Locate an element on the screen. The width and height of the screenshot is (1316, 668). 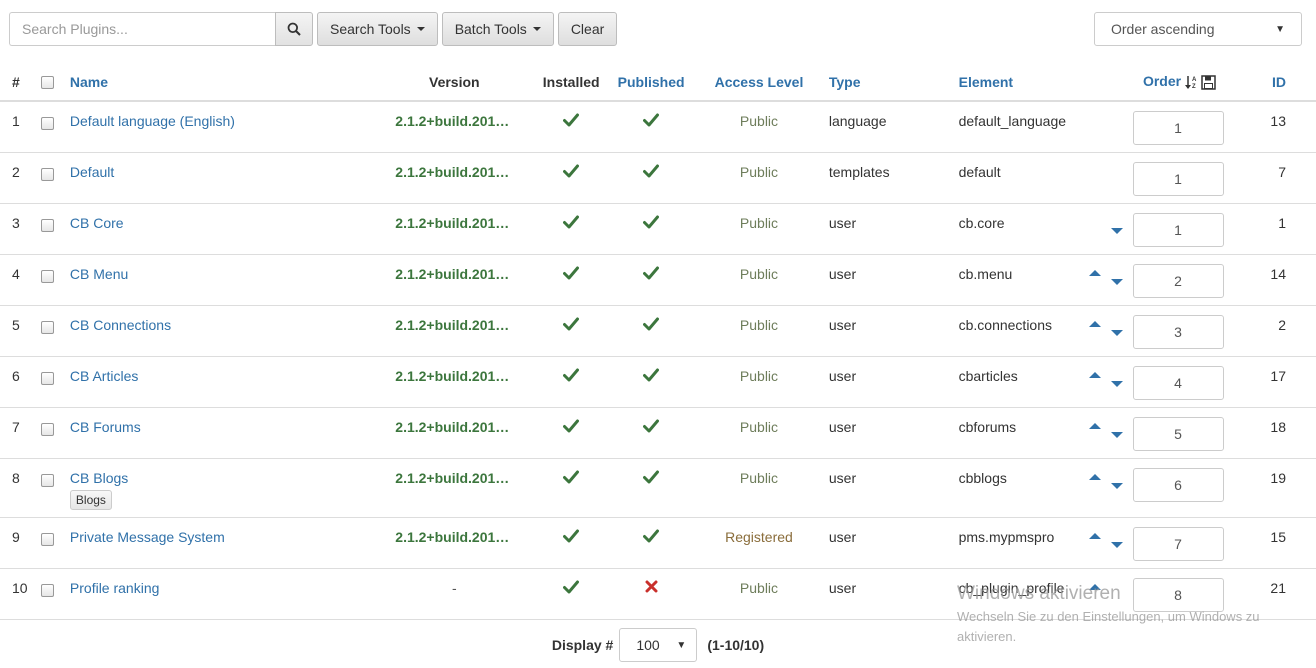
unpublished-cross-icon is located at coordinates (651, 588).